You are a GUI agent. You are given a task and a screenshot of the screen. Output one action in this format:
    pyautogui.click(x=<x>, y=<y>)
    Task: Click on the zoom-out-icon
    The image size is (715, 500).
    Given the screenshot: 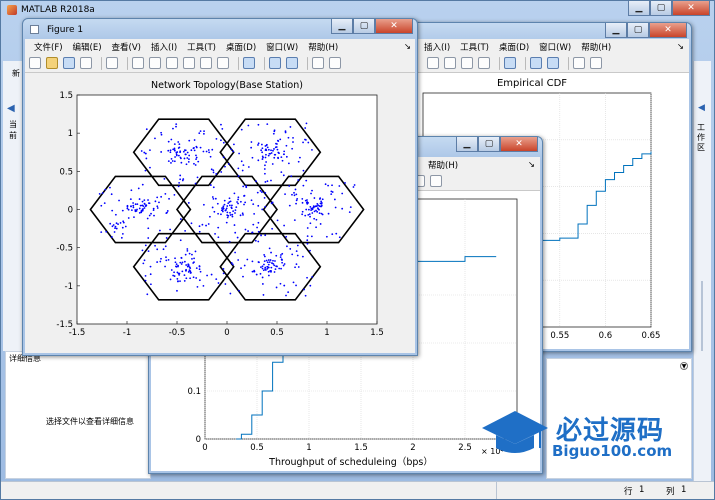 What is the action you would take?
    pyautogui.click(x=155, y=63)
    